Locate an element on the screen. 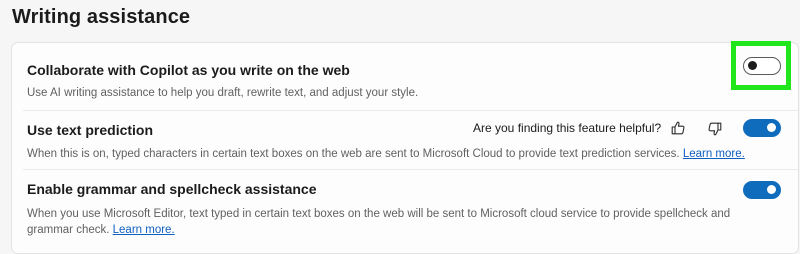 The image size is (800, 254). feedback-question: Are you finding this feature helpful? is located at coordinates (567, 128).